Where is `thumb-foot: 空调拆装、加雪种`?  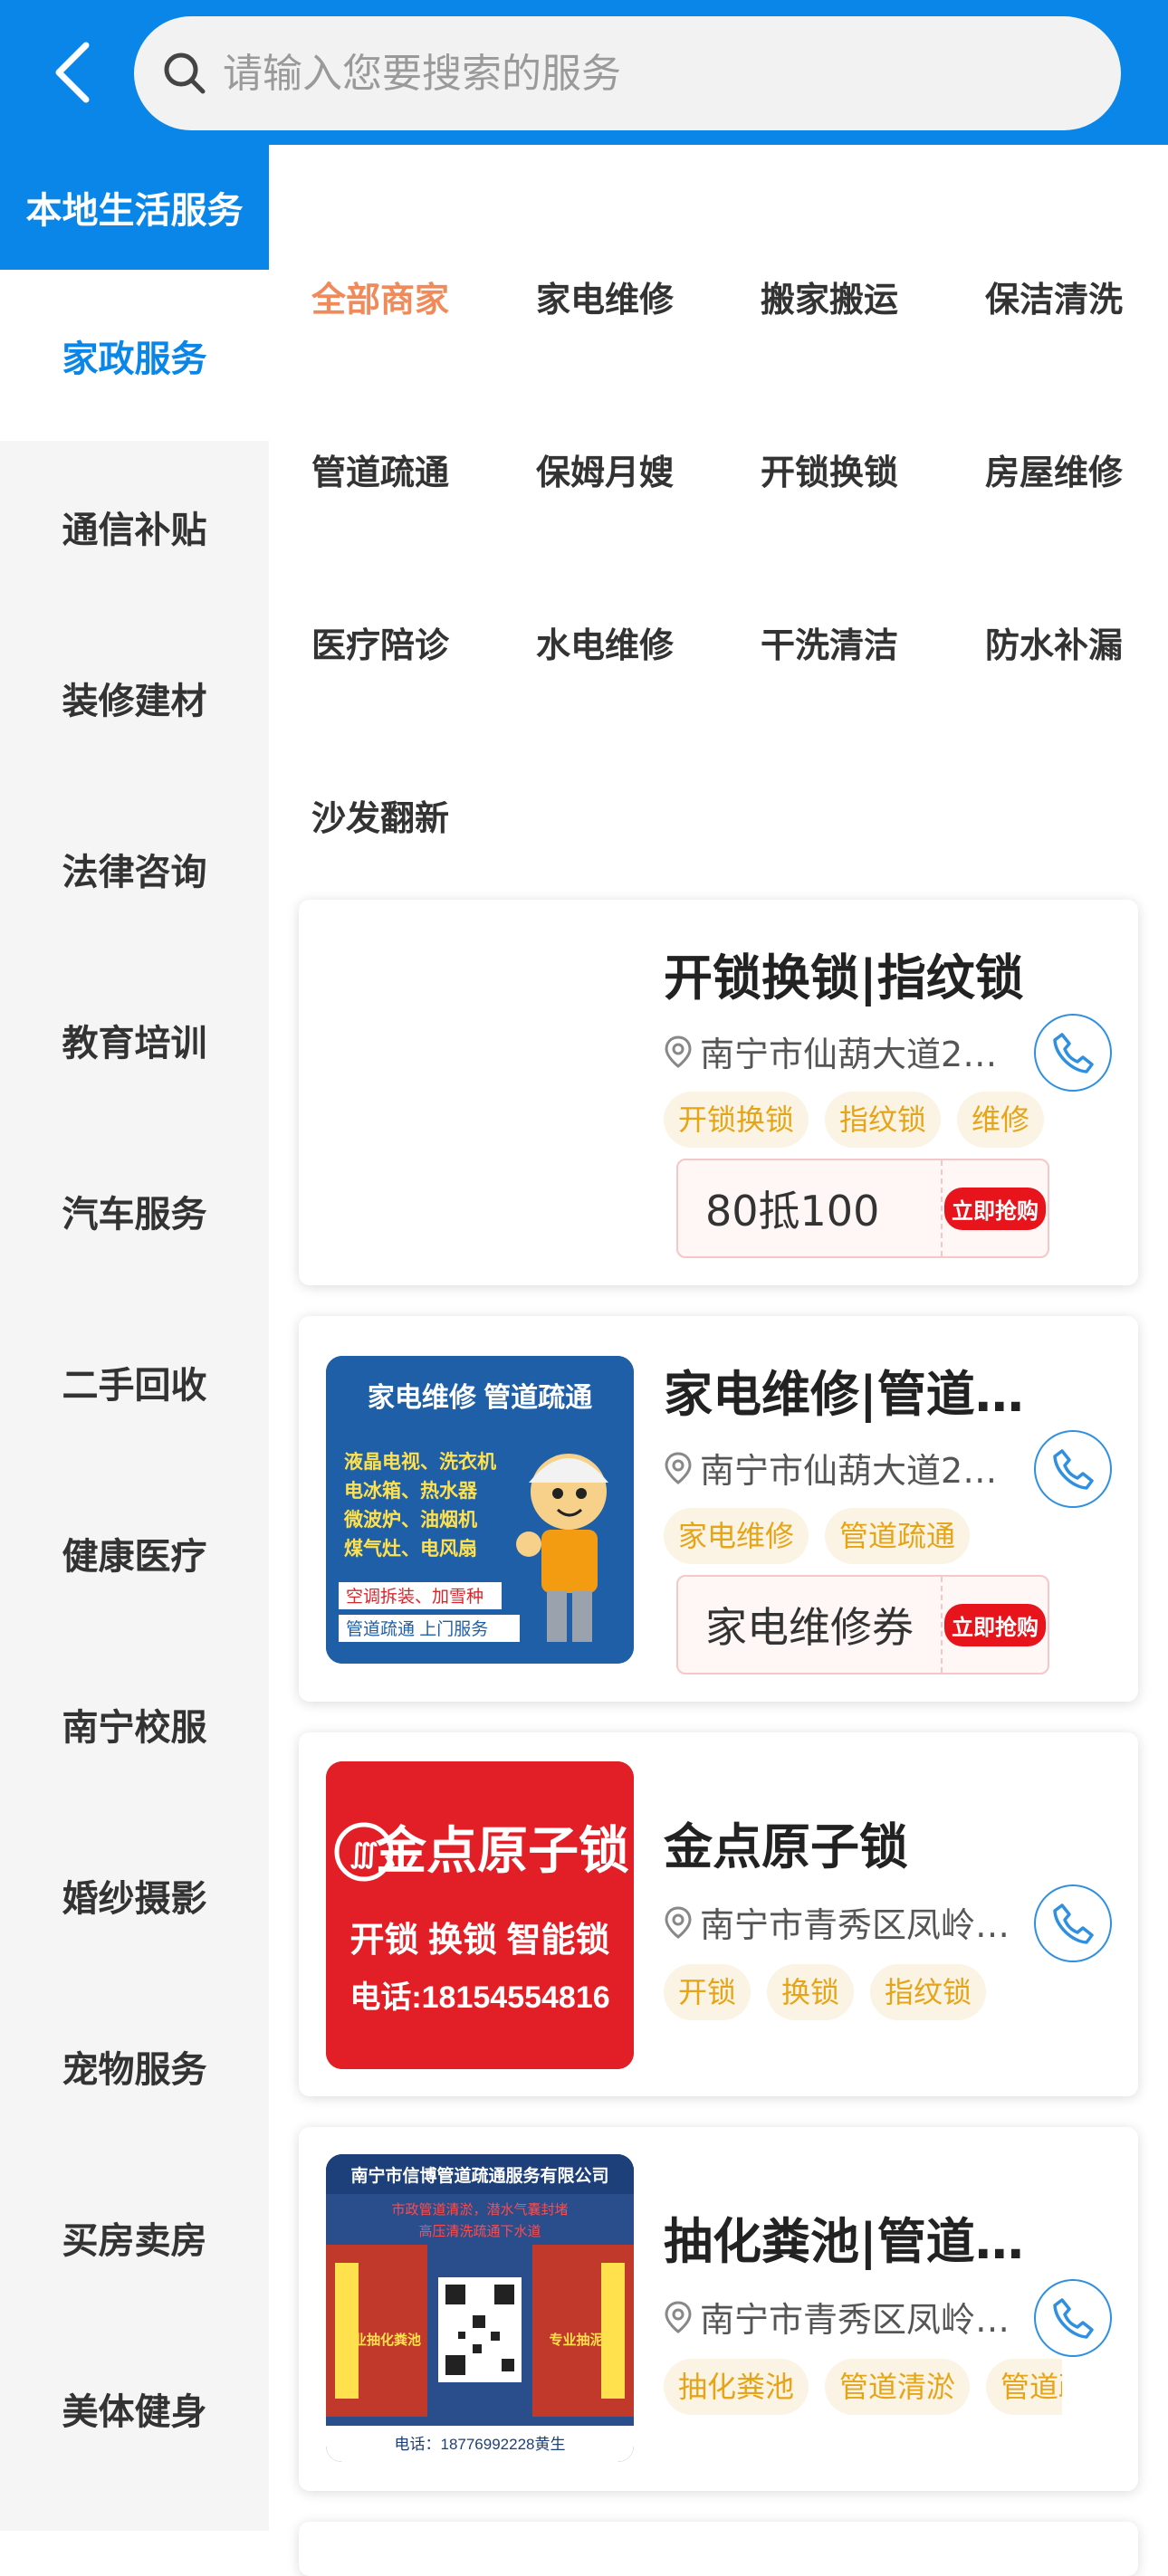
thumb-foot: 空调拆装、加雪种 is located at coordinates (414, 1597).